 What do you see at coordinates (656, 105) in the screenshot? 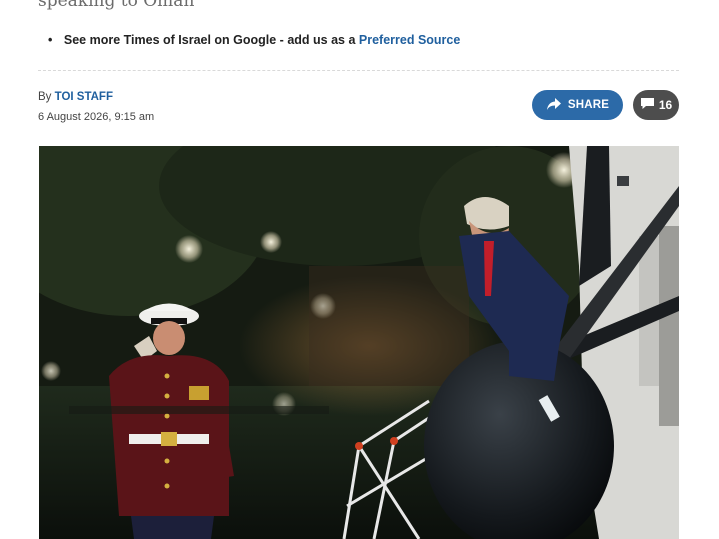
I see `comments-button: 16` at bounding box center [656, 105].